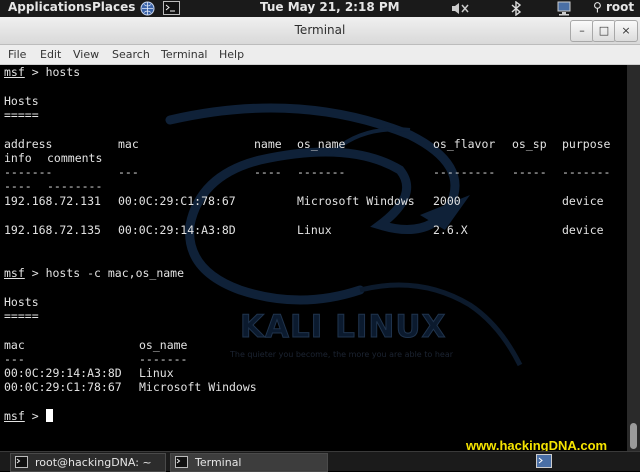 This screenshot has height=472, width=640. Describe the element at coordinates (75, 186) in the screenshot. I see `dash-comments: --------` at that location.